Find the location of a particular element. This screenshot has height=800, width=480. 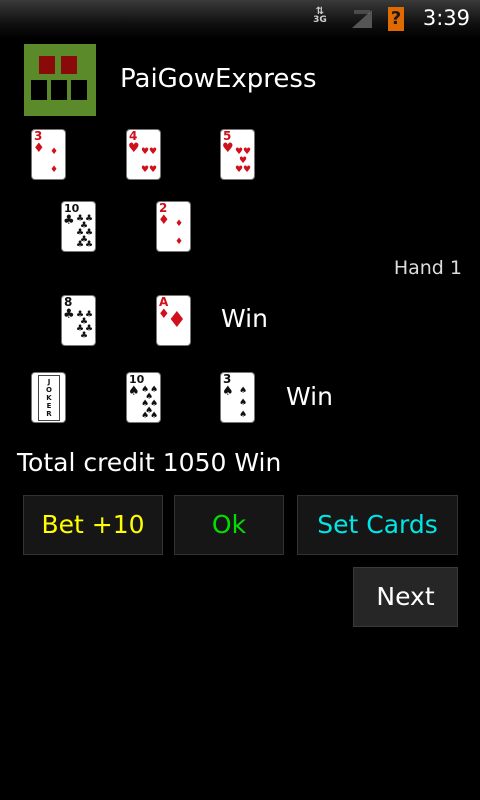

card-dealer-2: 4 ♥ ♥ ♥ ♥ ♥ is located at coordinates (143, 154).